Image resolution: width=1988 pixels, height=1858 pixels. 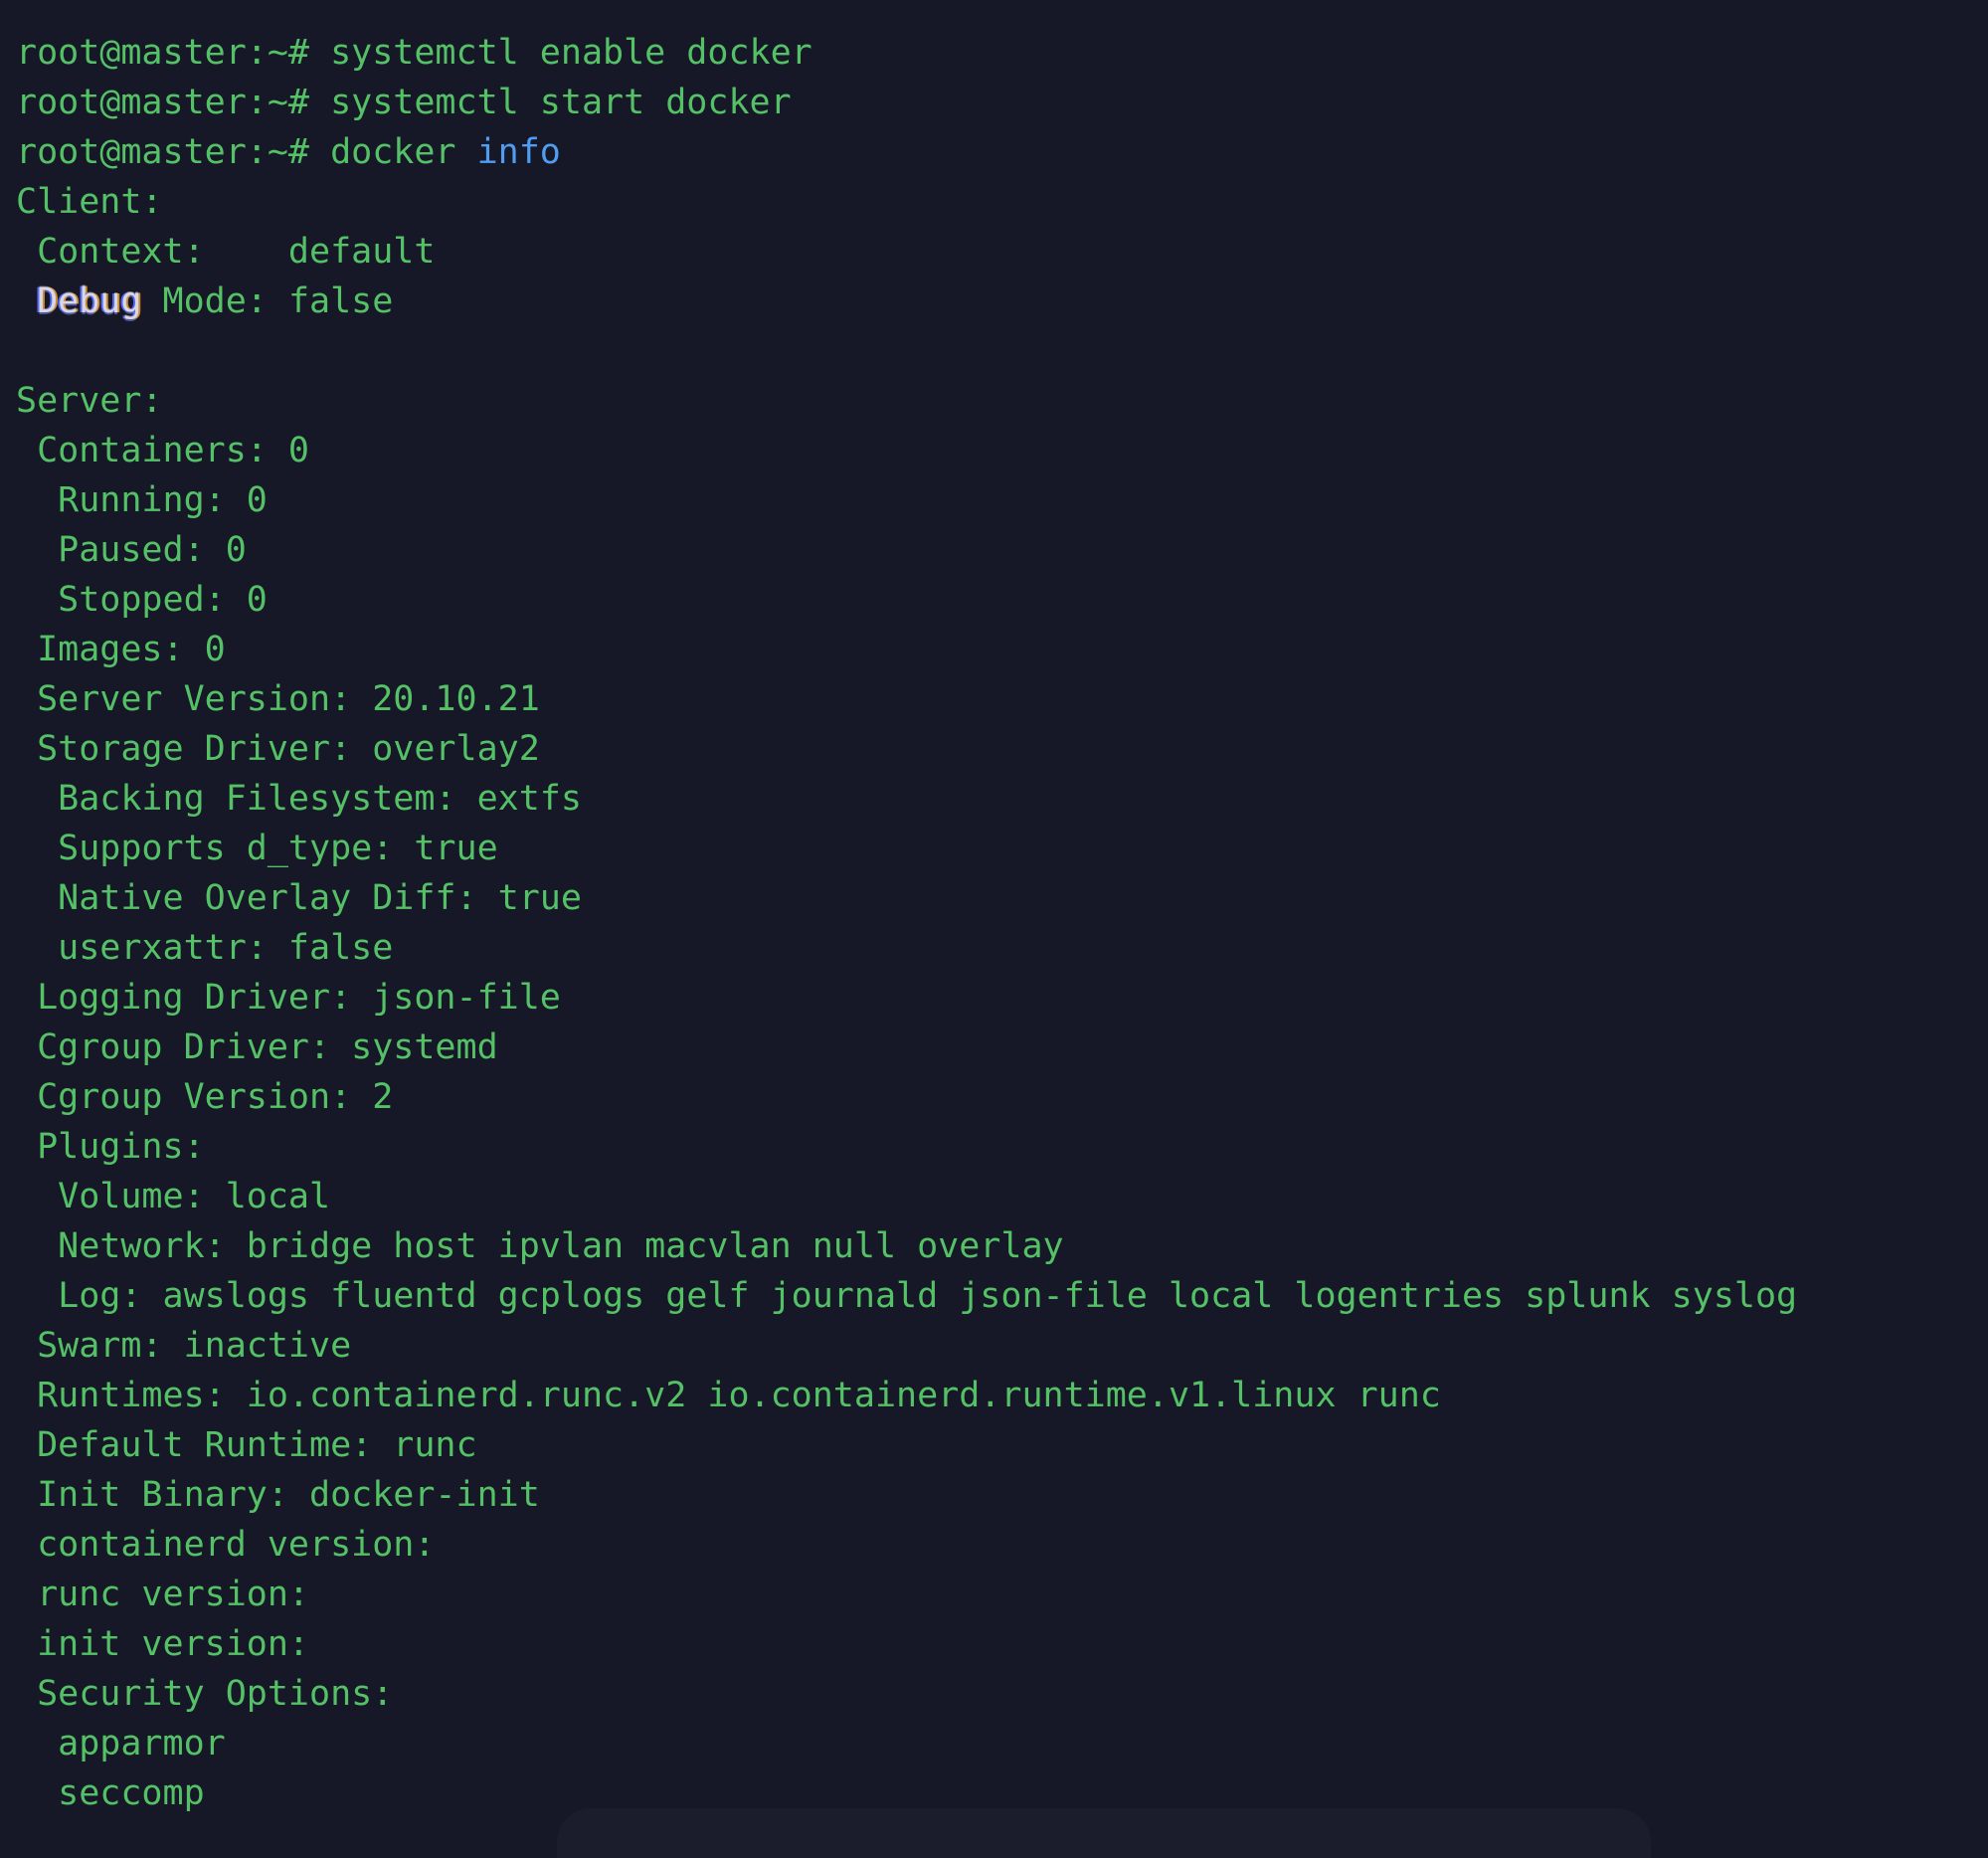 I want to click on output-server-paused: Paused: 0, so click(x=1002, y=550).